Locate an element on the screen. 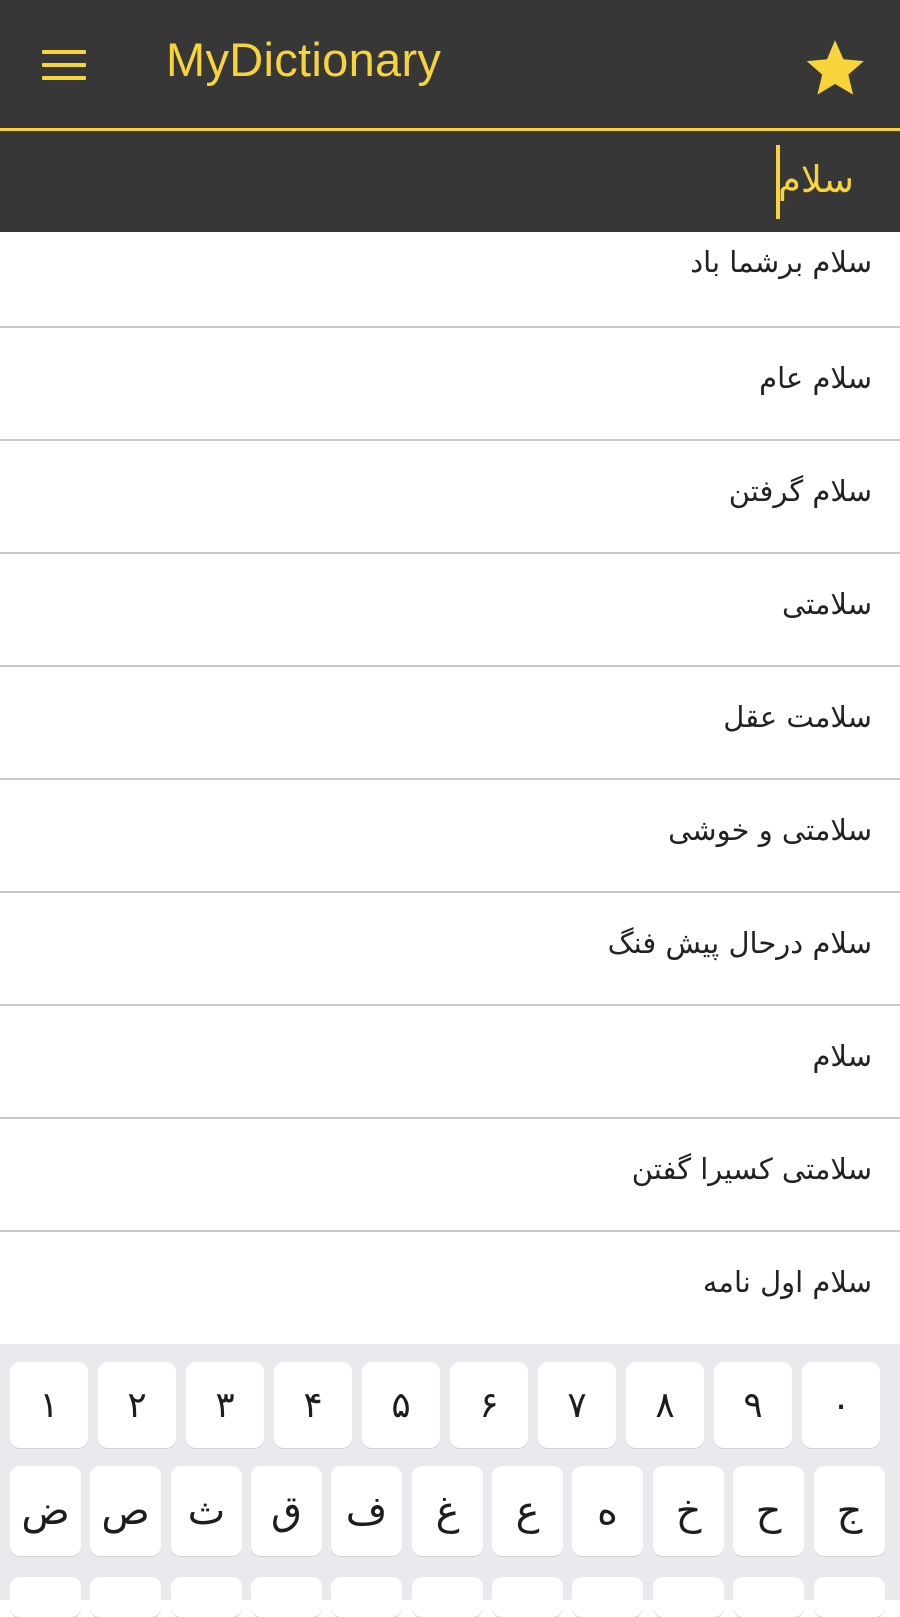 The width and height of the screenshot is (900, 1617). key-digit: ۵ is located at coordinates (401, 1405).